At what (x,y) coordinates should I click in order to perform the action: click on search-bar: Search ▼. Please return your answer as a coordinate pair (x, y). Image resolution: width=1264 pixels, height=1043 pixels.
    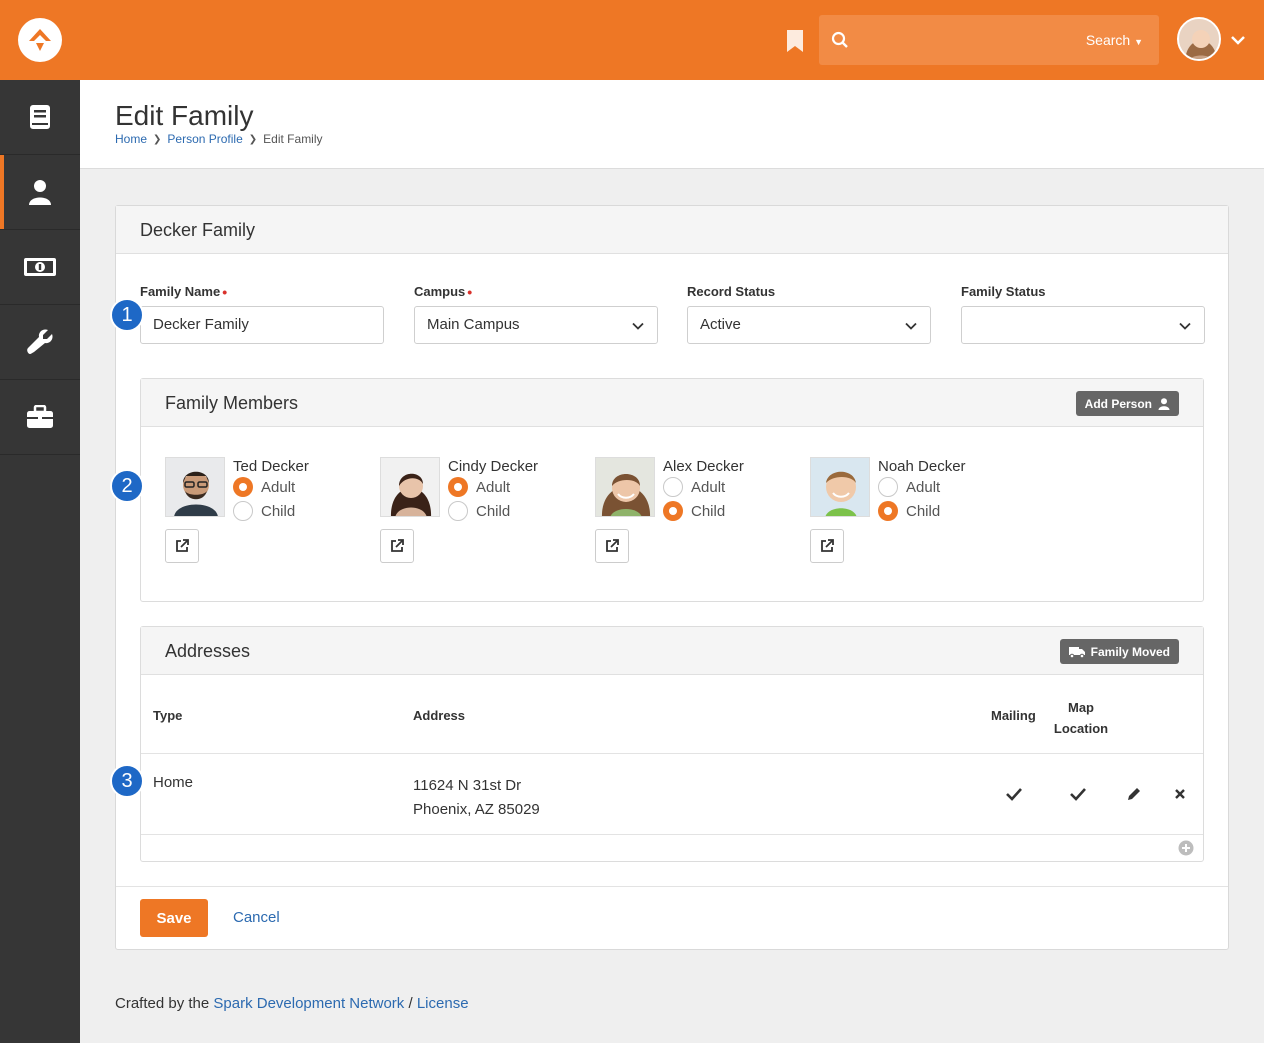
    Looking at the image, I should click on (989, 40).